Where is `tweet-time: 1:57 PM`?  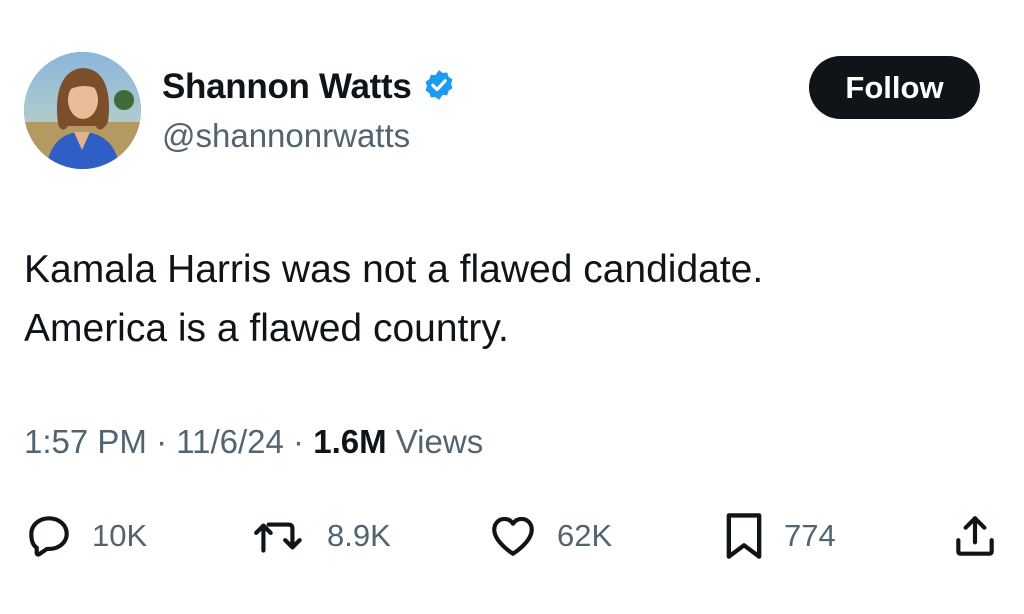
tweet-time: 1:57 PM is located at coordinates (85, 441).